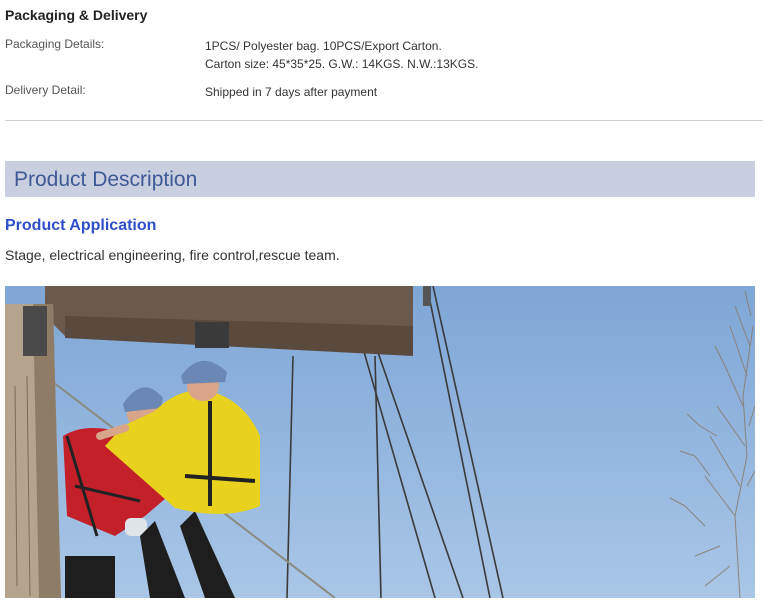  What do you see at coordinates (380, 179) in the screenshot?
I see `product-description-header: Product Description` at bounding box center [380, 179].